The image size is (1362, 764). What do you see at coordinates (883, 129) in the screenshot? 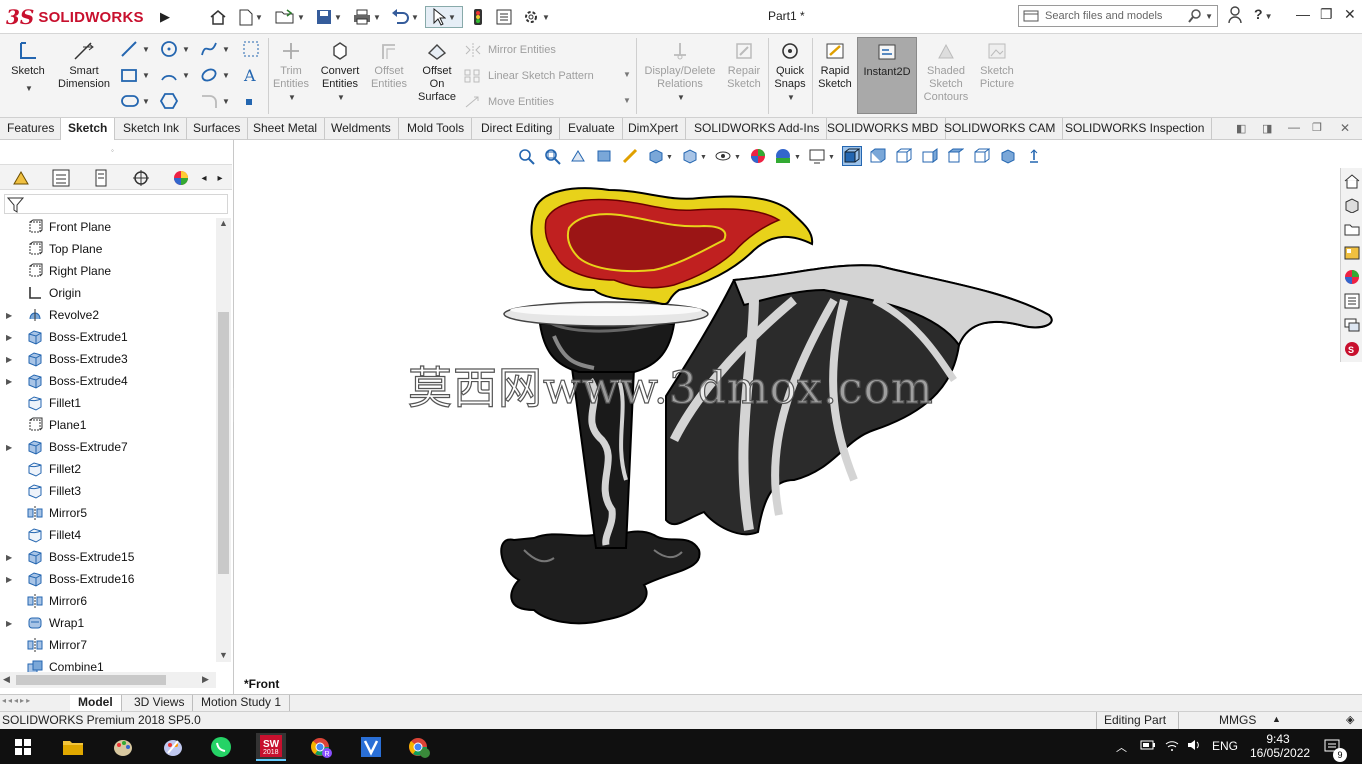
I see `tab-solidworks-mbd: SOLIDWORKS MBD` at bounding box center [883, 129].